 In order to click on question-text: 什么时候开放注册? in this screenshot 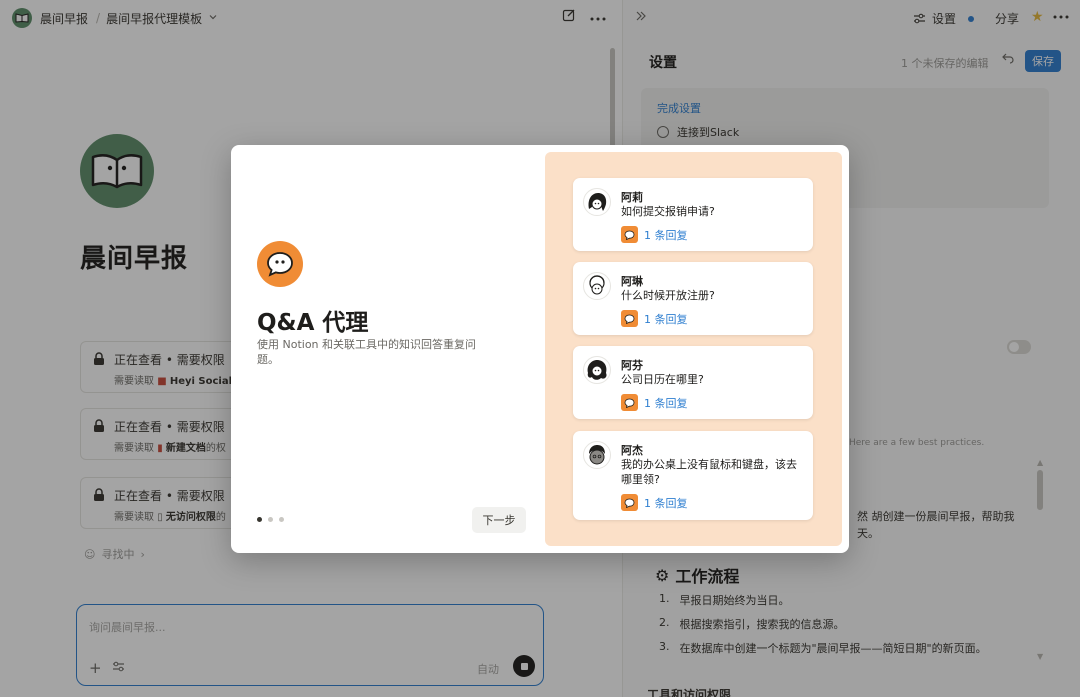, I will do `click(668, 295)`.